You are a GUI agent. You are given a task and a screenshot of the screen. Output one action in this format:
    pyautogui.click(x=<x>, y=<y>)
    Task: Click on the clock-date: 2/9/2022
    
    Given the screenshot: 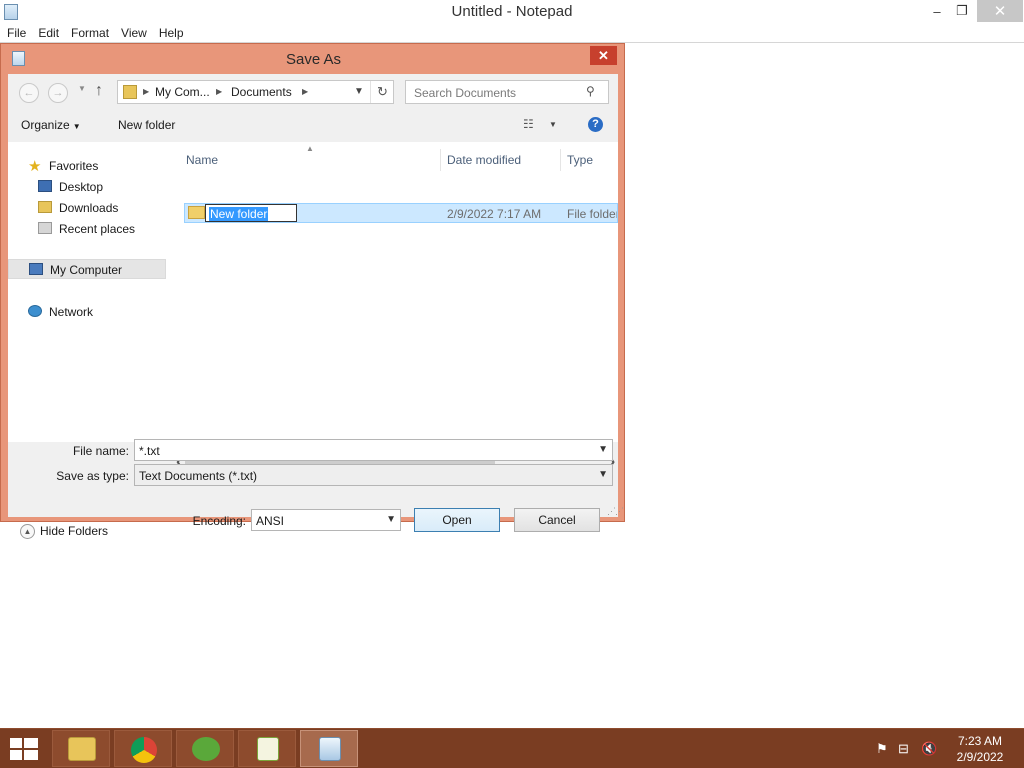 What is the action you would take?
    pyautogui.click(x=980, y=757)
    